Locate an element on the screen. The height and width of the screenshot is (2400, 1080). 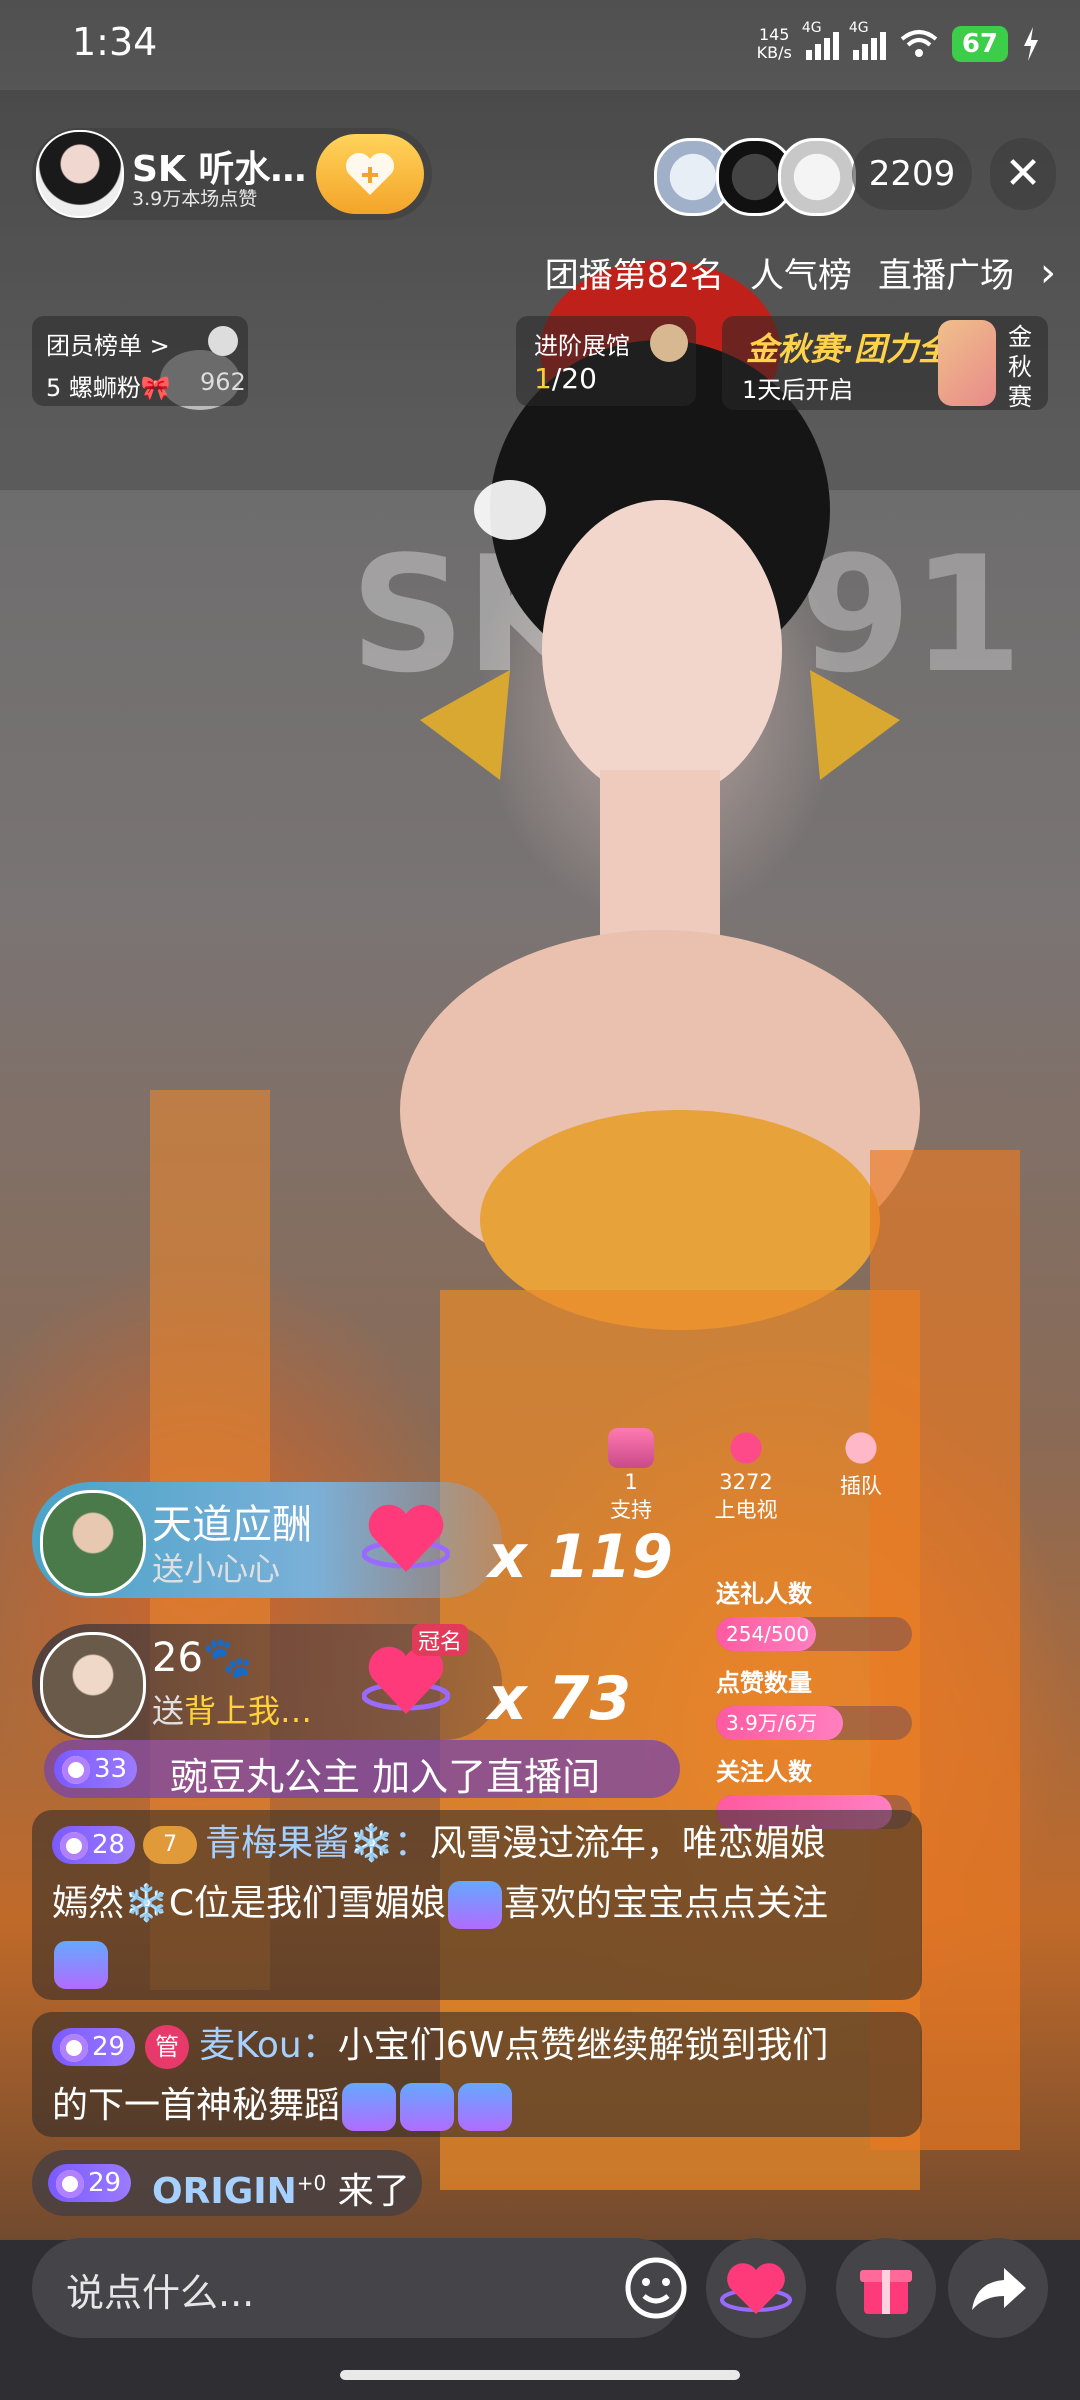
heart-gift-icon is located at coordinates (406, 1538).